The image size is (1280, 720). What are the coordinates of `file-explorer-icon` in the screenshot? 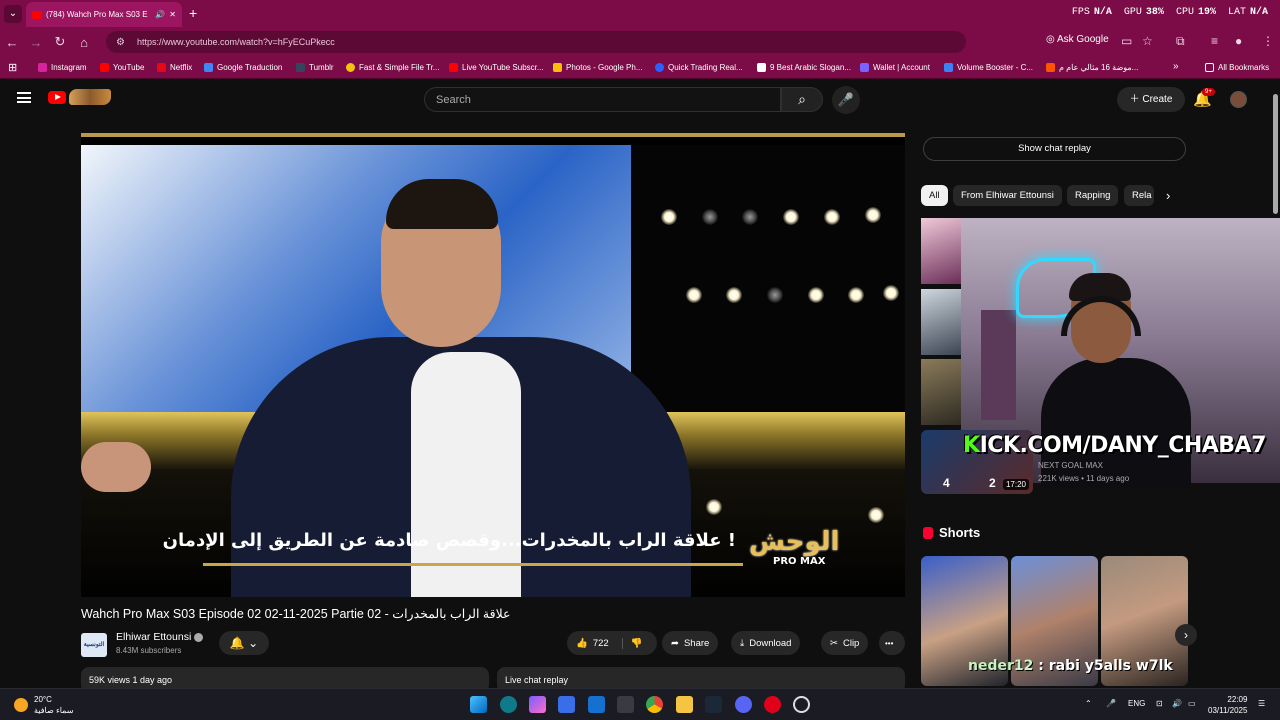 It's located at (684, 704).